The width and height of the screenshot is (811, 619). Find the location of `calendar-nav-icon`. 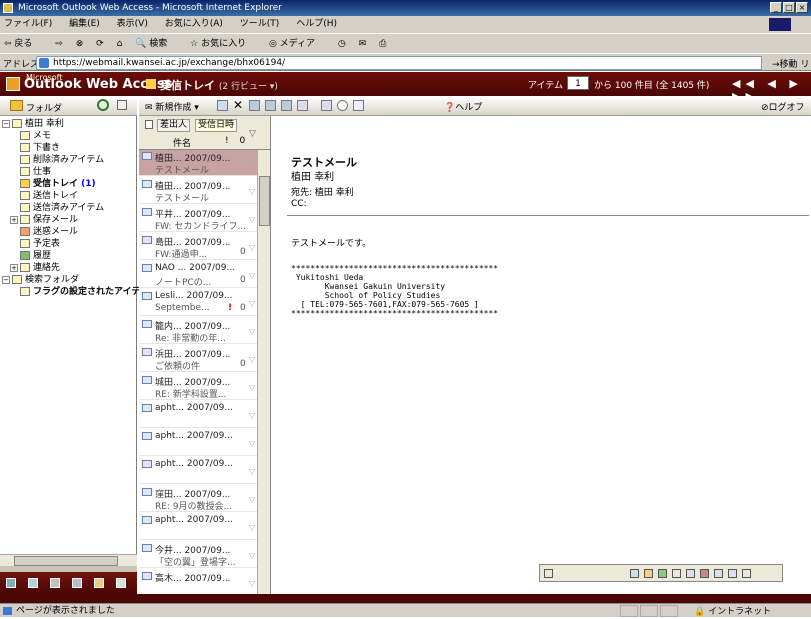

calendar-nav-icon is located at coordinates (33, 583).